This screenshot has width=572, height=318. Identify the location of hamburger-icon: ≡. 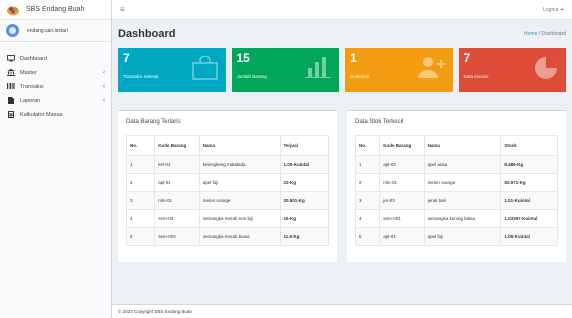
(122, 9).